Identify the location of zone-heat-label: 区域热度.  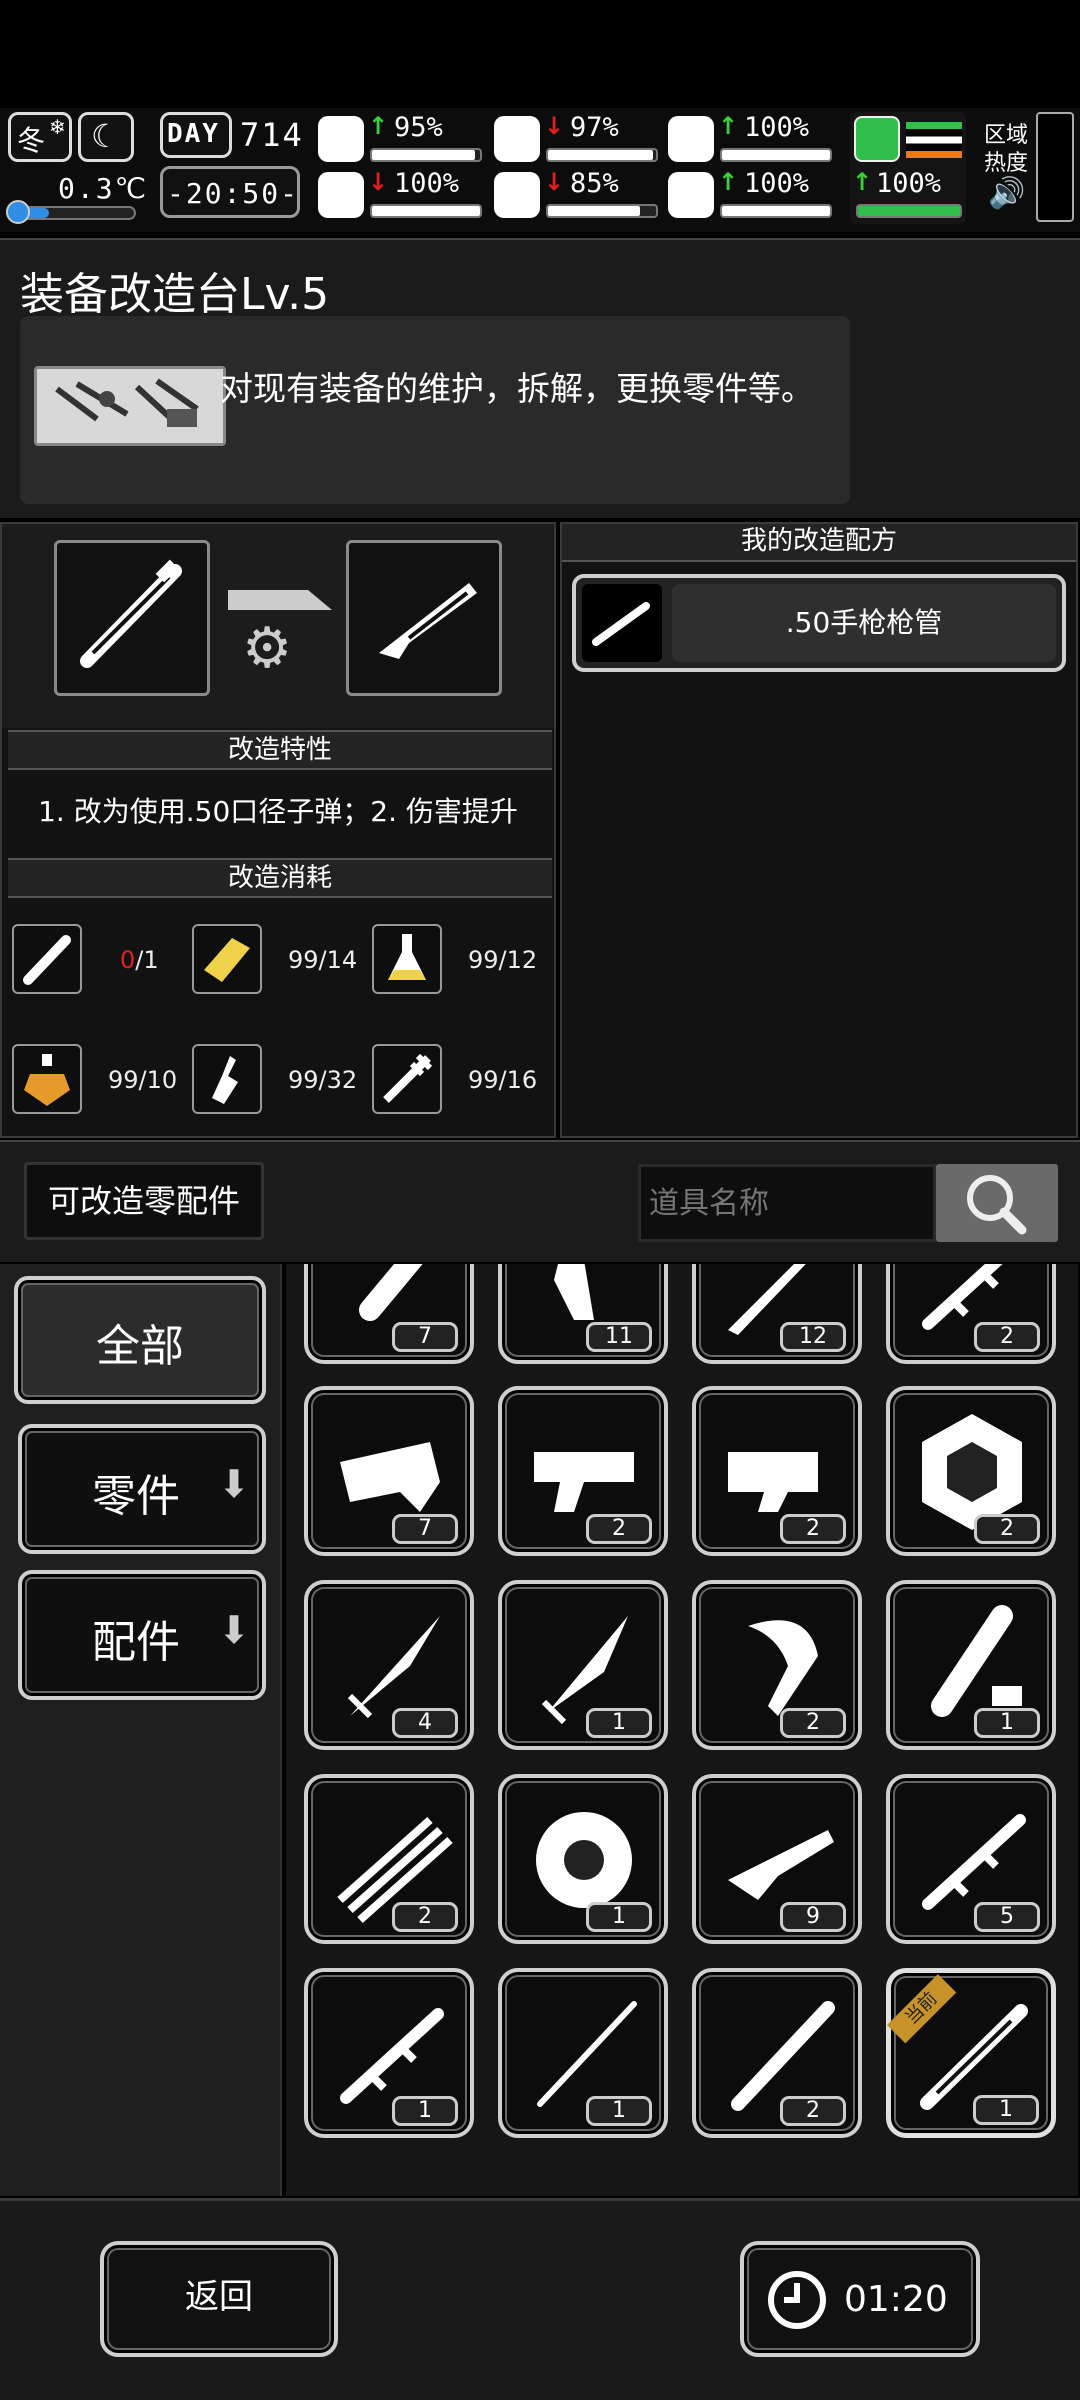
(1006, 149).